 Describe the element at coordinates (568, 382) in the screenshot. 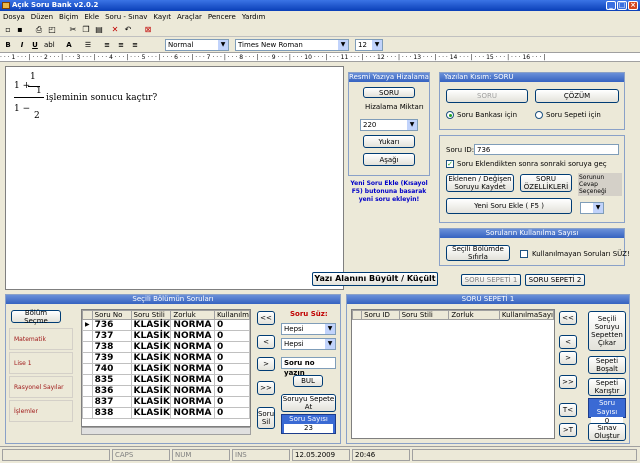

I see `basket-last-button: >>` at that location.